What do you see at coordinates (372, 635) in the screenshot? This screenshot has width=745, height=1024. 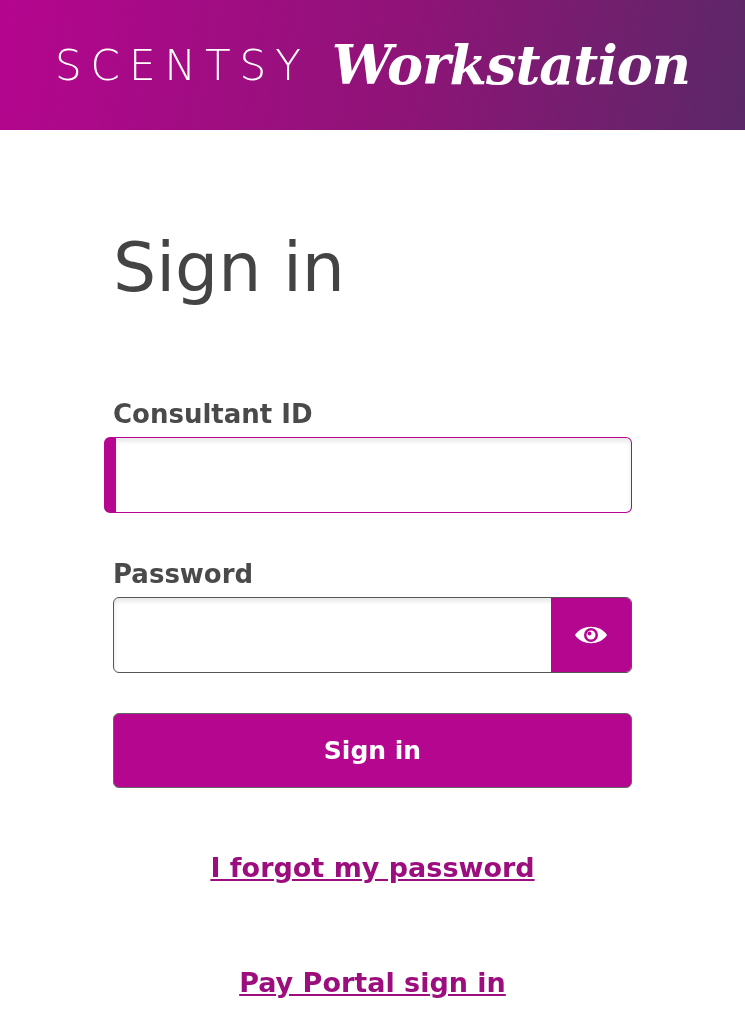 I see `password-field` at bounding box center [372, 635].